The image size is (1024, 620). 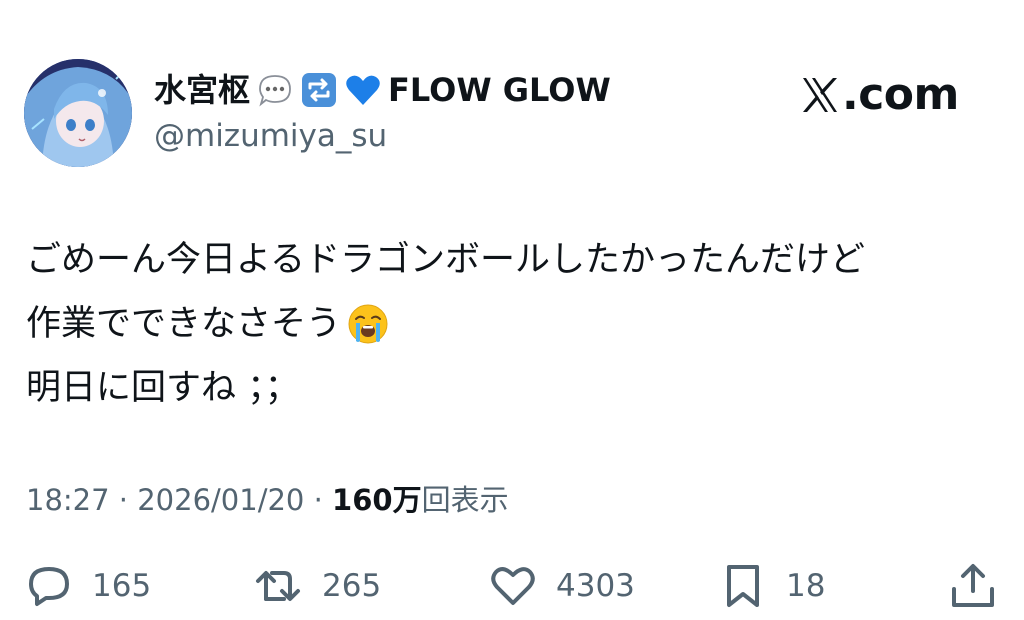 I want to click on user-name-row: 水宮枢 FLOW GLOW, so click(x=382, y=90).